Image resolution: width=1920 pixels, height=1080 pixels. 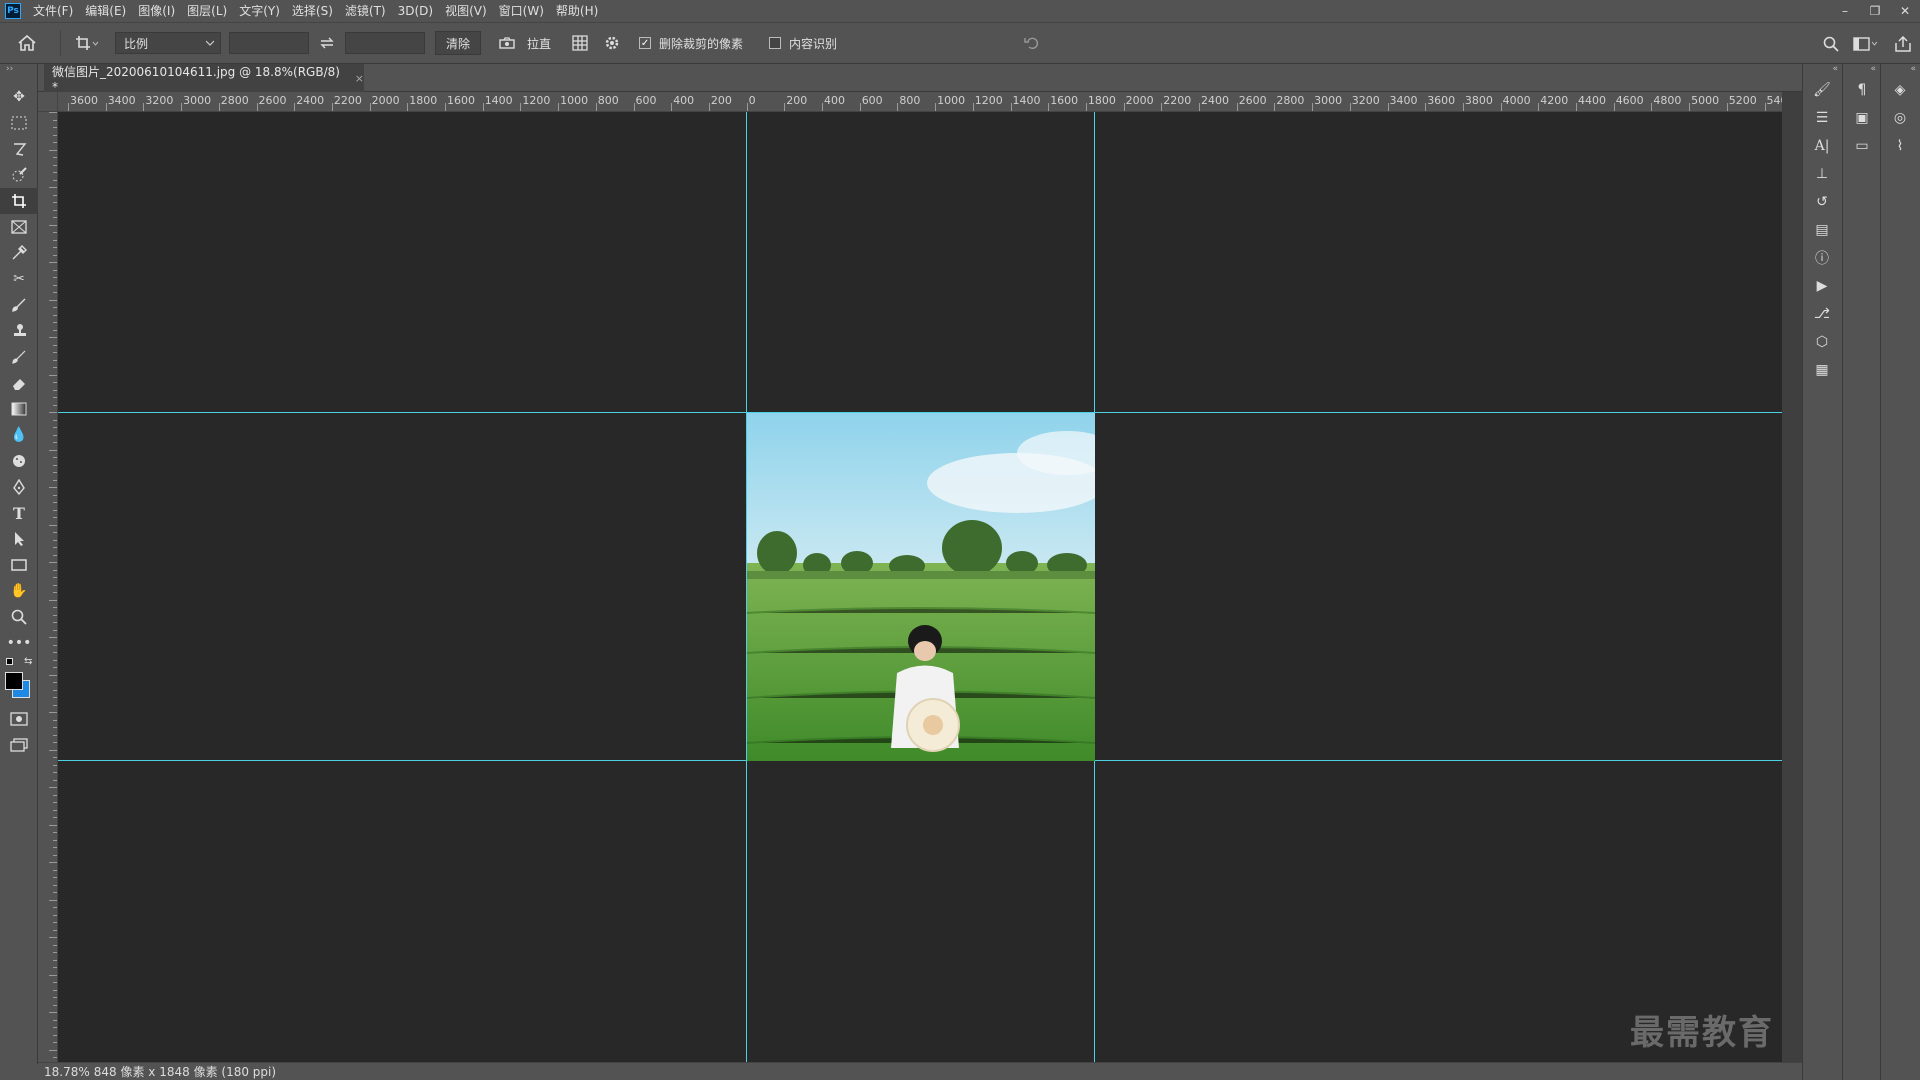 What do you see at coordinates (1822, 174) in the screenshot?
I see `clone-source-panel-button: ⊥` at bounding box center [1822, 174].